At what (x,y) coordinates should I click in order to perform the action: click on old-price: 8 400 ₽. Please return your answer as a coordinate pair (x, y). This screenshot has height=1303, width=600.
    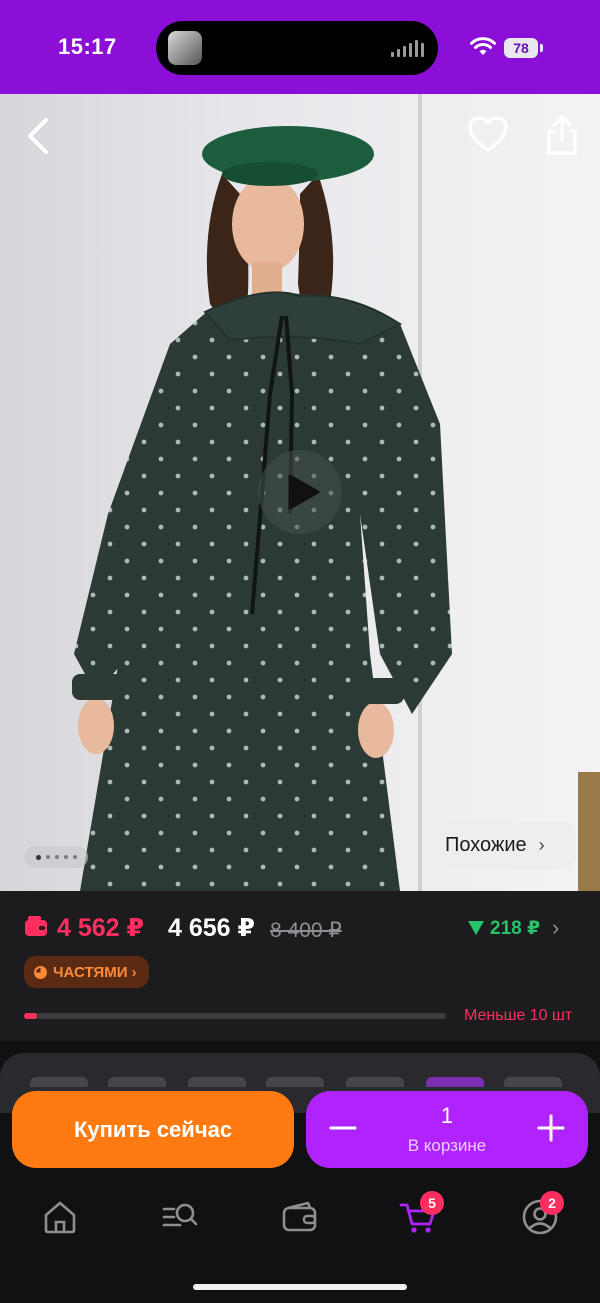
    Looking at the image, I should click on (306, 930).